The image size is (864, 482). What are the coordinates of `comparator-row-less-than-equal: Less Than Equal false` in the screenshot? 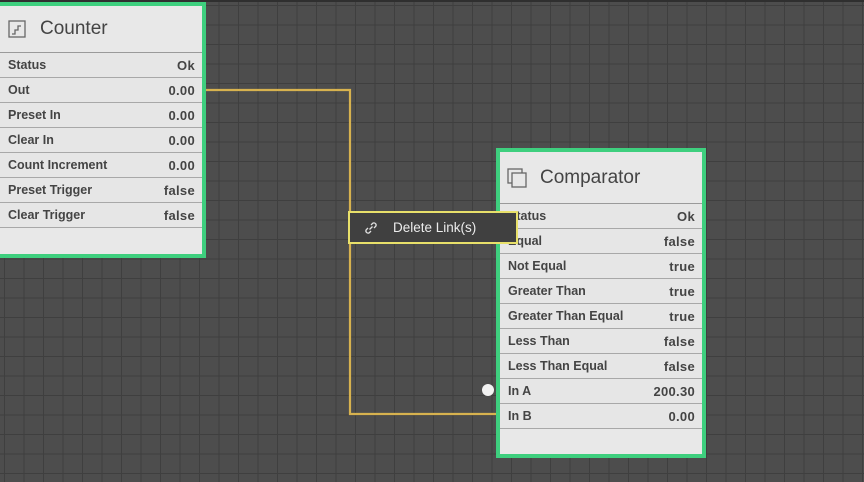 It's located at (601, 366).